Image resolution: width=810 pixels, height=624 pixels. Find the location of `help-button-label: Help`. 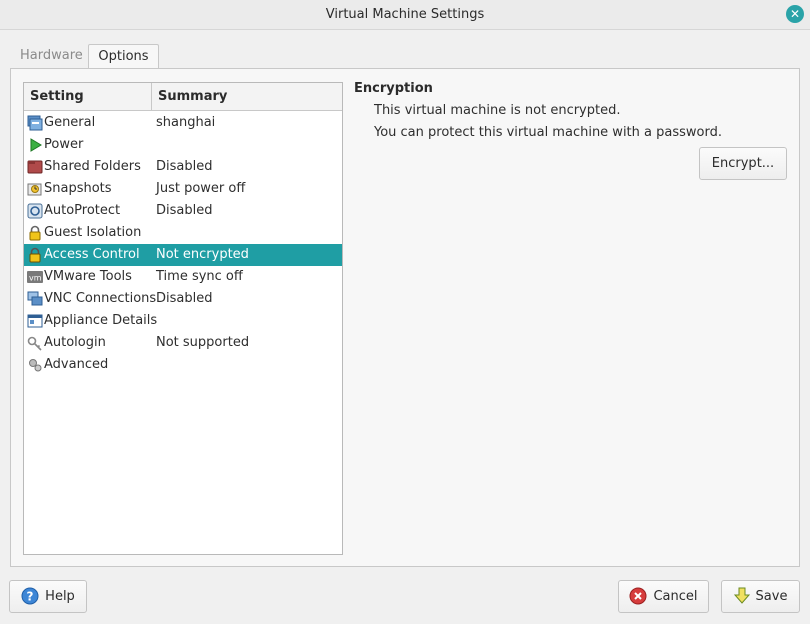

help-button-label: Help is located at coordinates (60, 596).